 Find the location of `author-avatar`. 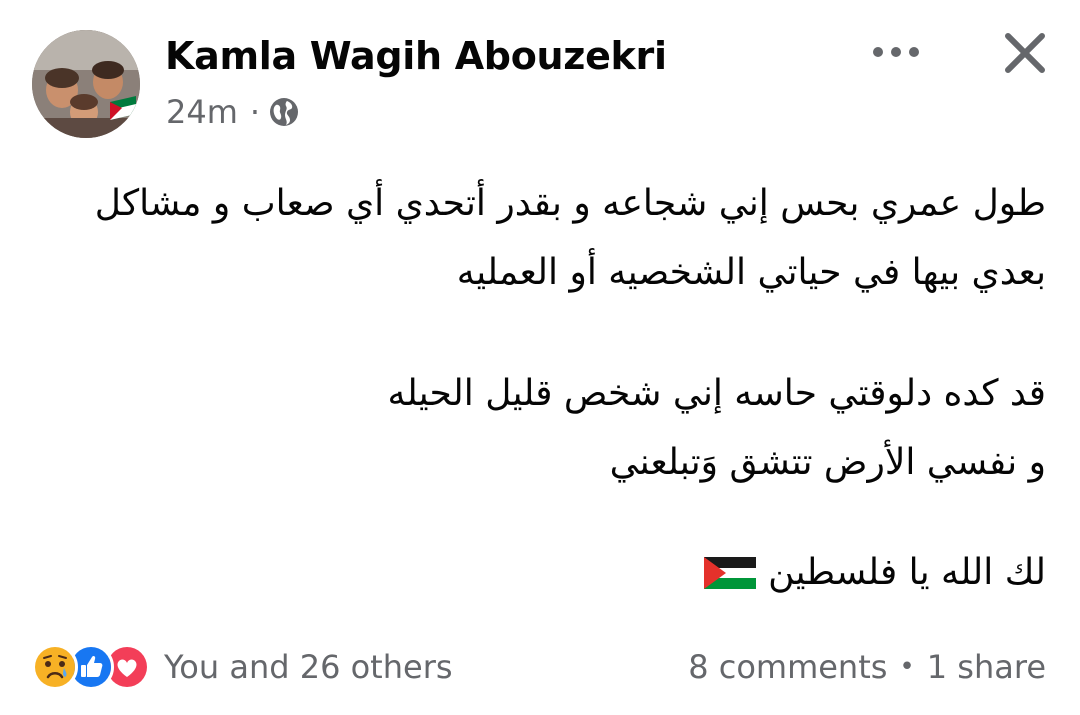

author-avatar is located at coordinates (86, 84).